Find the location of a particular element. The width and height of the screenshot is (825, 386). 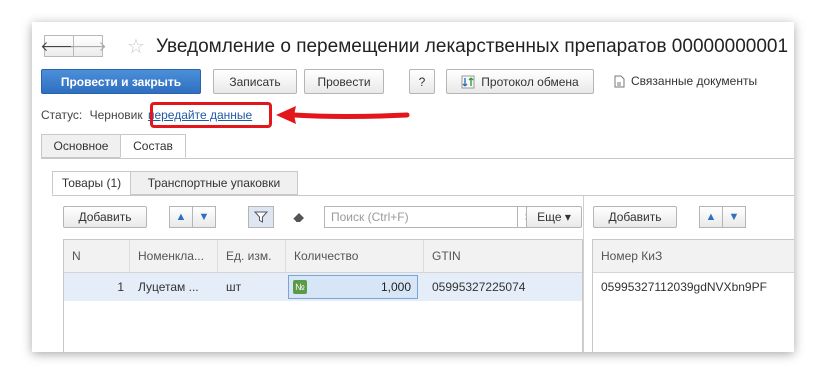

navigation-buttons: 🡐 🡒 is located at coordinates (73, 46).